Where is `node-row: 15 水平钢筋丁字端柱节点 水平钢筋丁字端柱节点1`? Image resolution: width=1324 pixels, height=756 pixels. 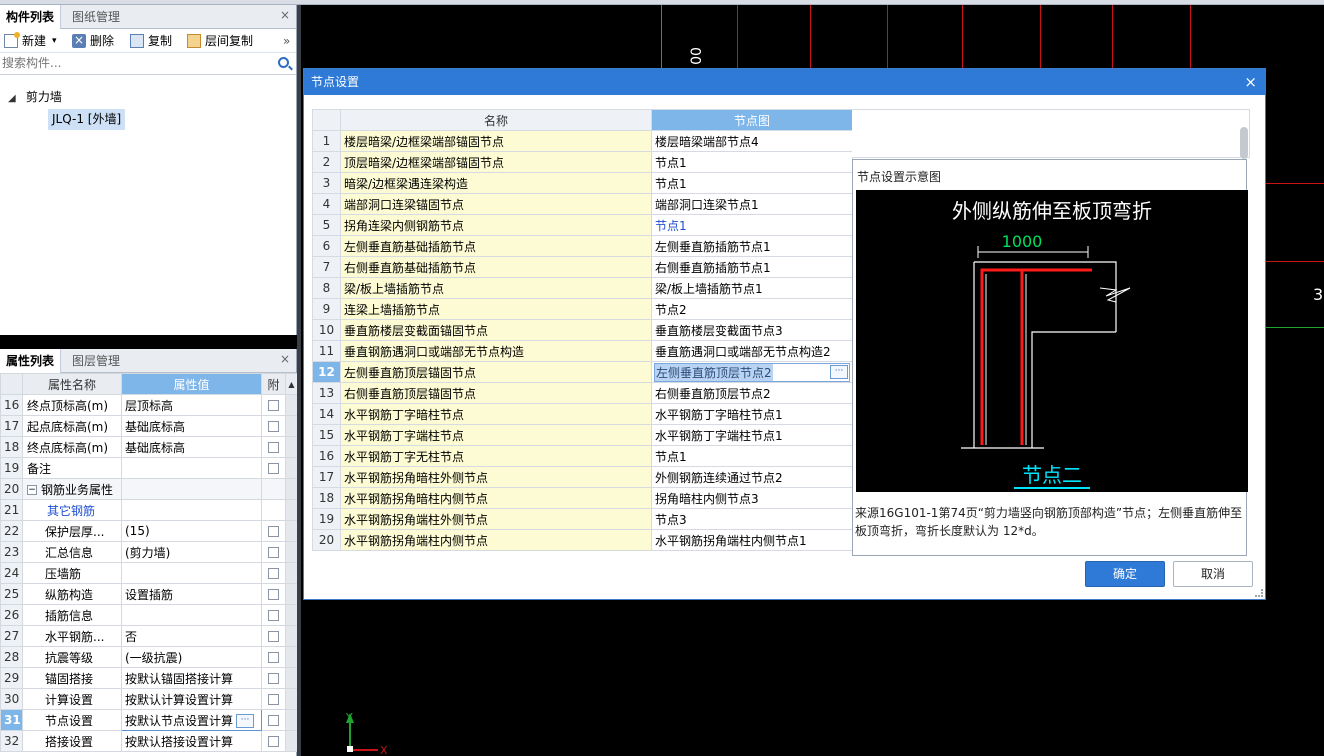
node-row: 15 水平钢筋丁字端柱节点 水平钢筋丁字端柱节点1 is located at coordinates (582, 435).